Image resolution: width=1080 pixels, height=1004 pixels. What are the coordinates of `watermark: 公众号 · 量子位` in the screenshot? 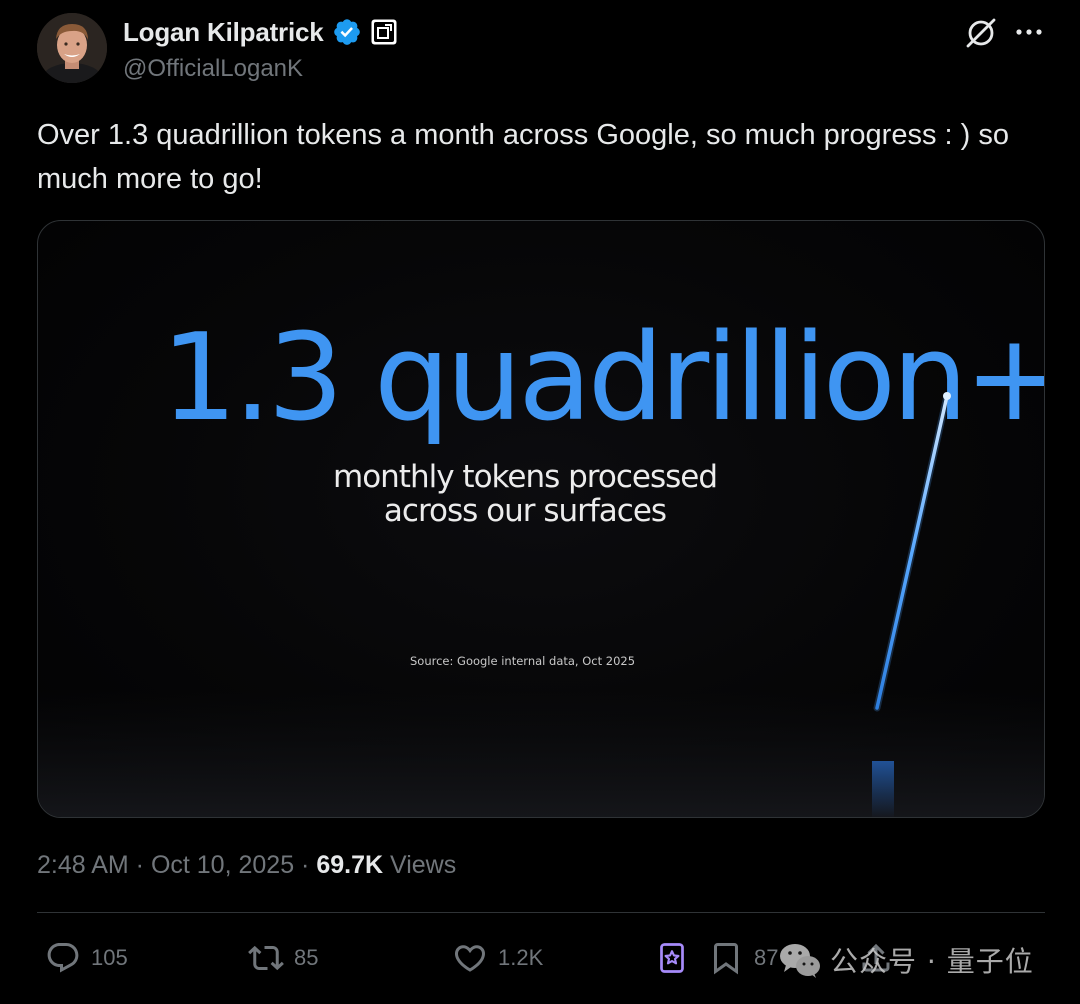 It's located at (906, 960).